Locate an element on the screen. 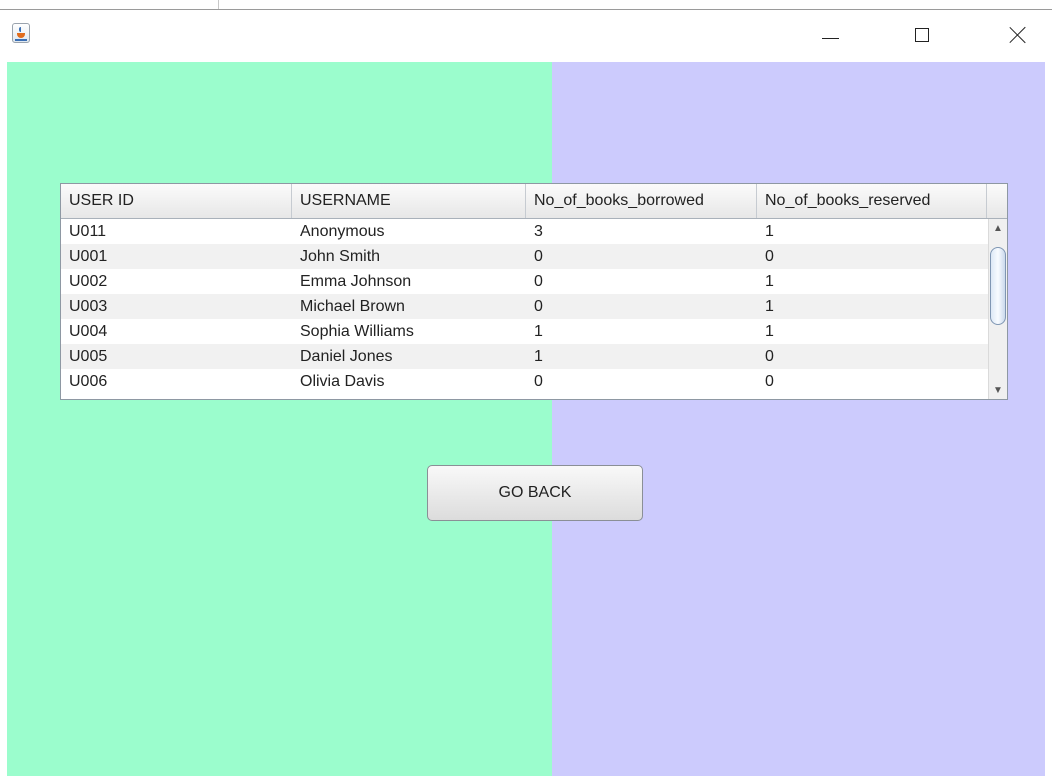  cell-username: Anonymous is located at coordinates (342, 231).